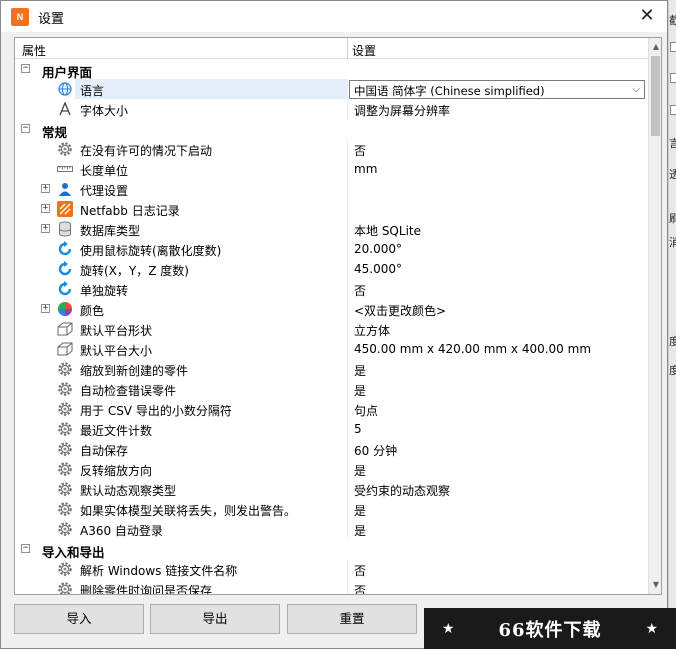 Image resolution: width=676 pixels, height=649 pixels. Describe the element at coordinates (654, 316) in the screenshot. I see `vertical-scrollbar: ▲ ▼` at that location.